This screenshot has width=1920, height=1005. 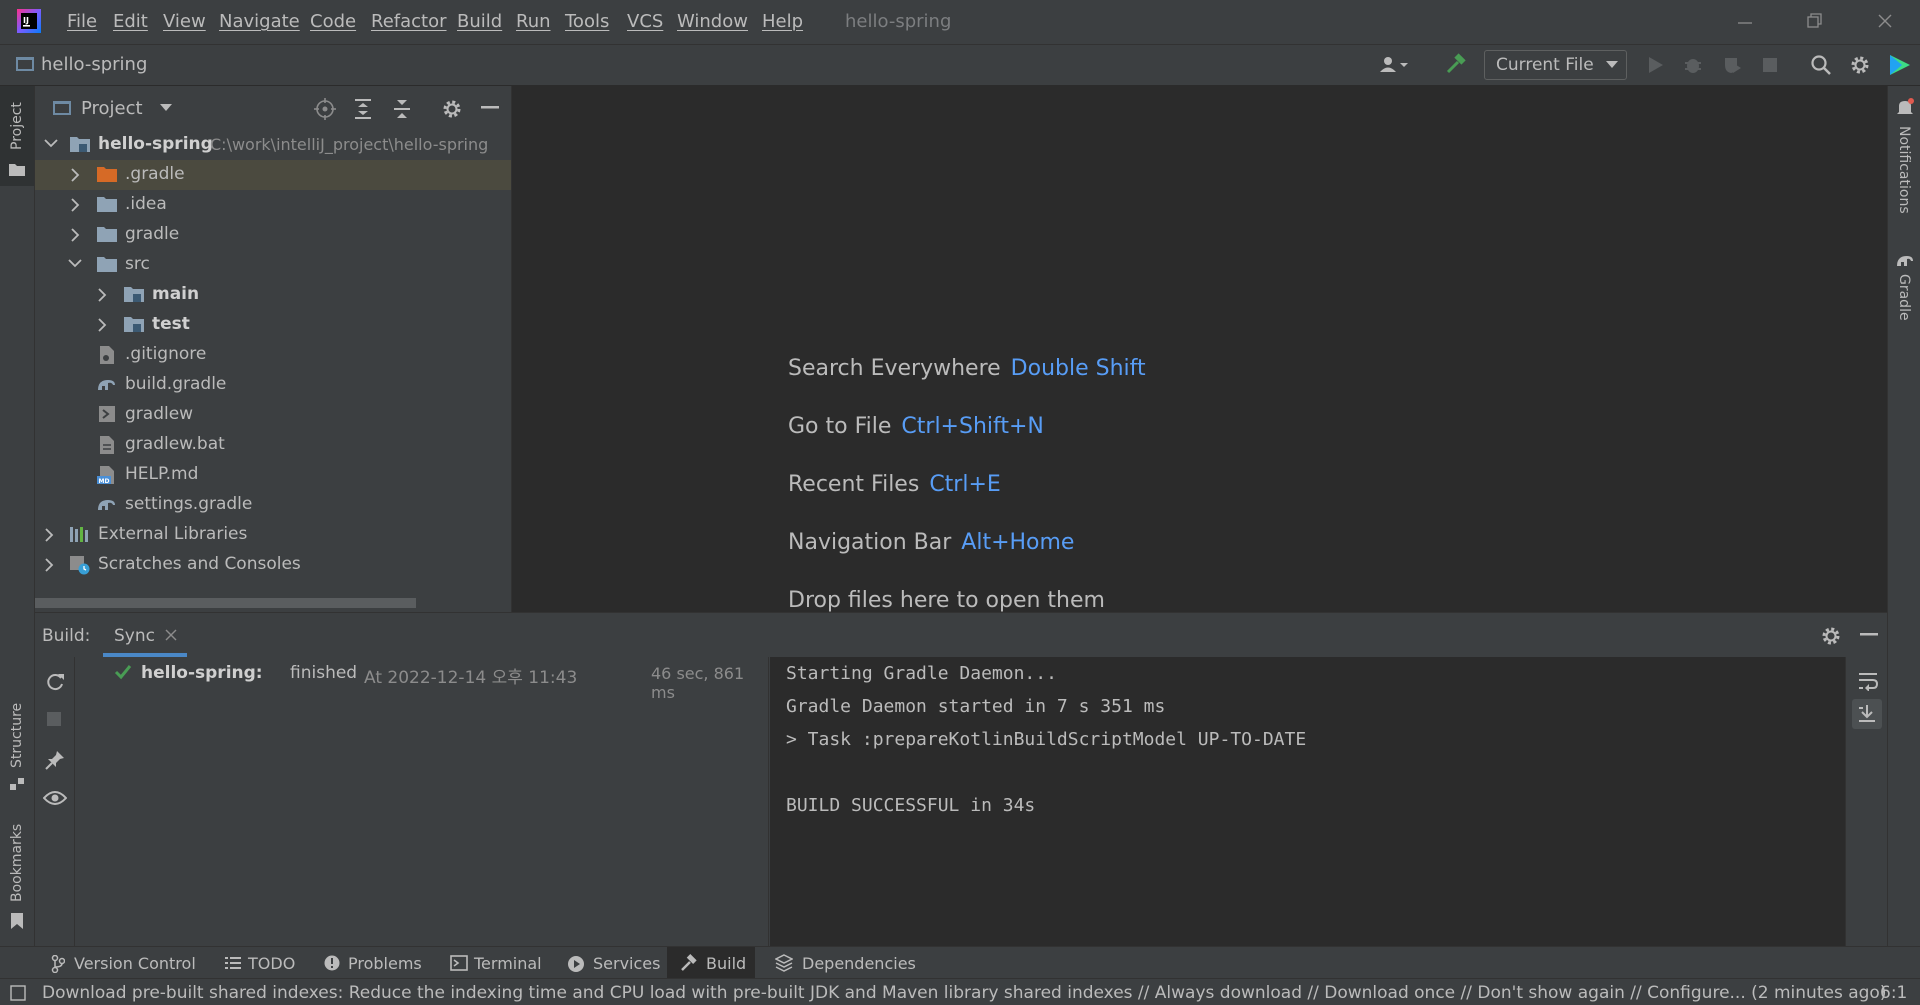 What do you see at coordinates (17, 881) in the screenshot?
I see `bookmarks-stripe-button: Bookmarks` at bounding box center [17, 881].